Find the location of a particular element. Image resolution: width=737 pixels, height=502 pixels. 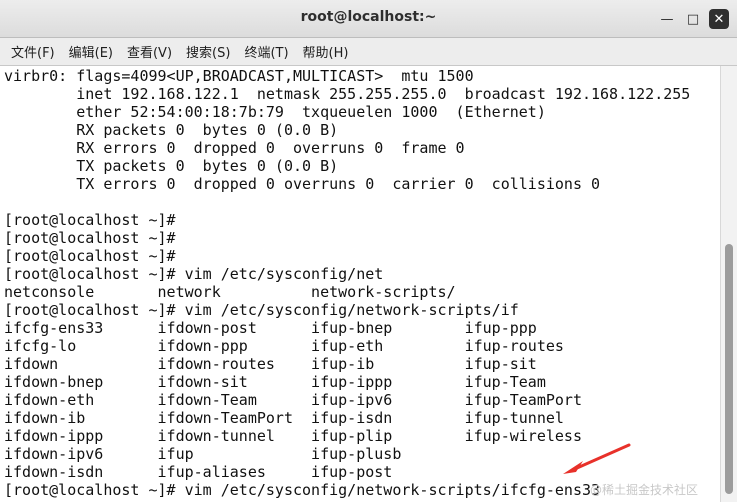

menu-search: 搜索(S) is located at coordinates (208, 51).